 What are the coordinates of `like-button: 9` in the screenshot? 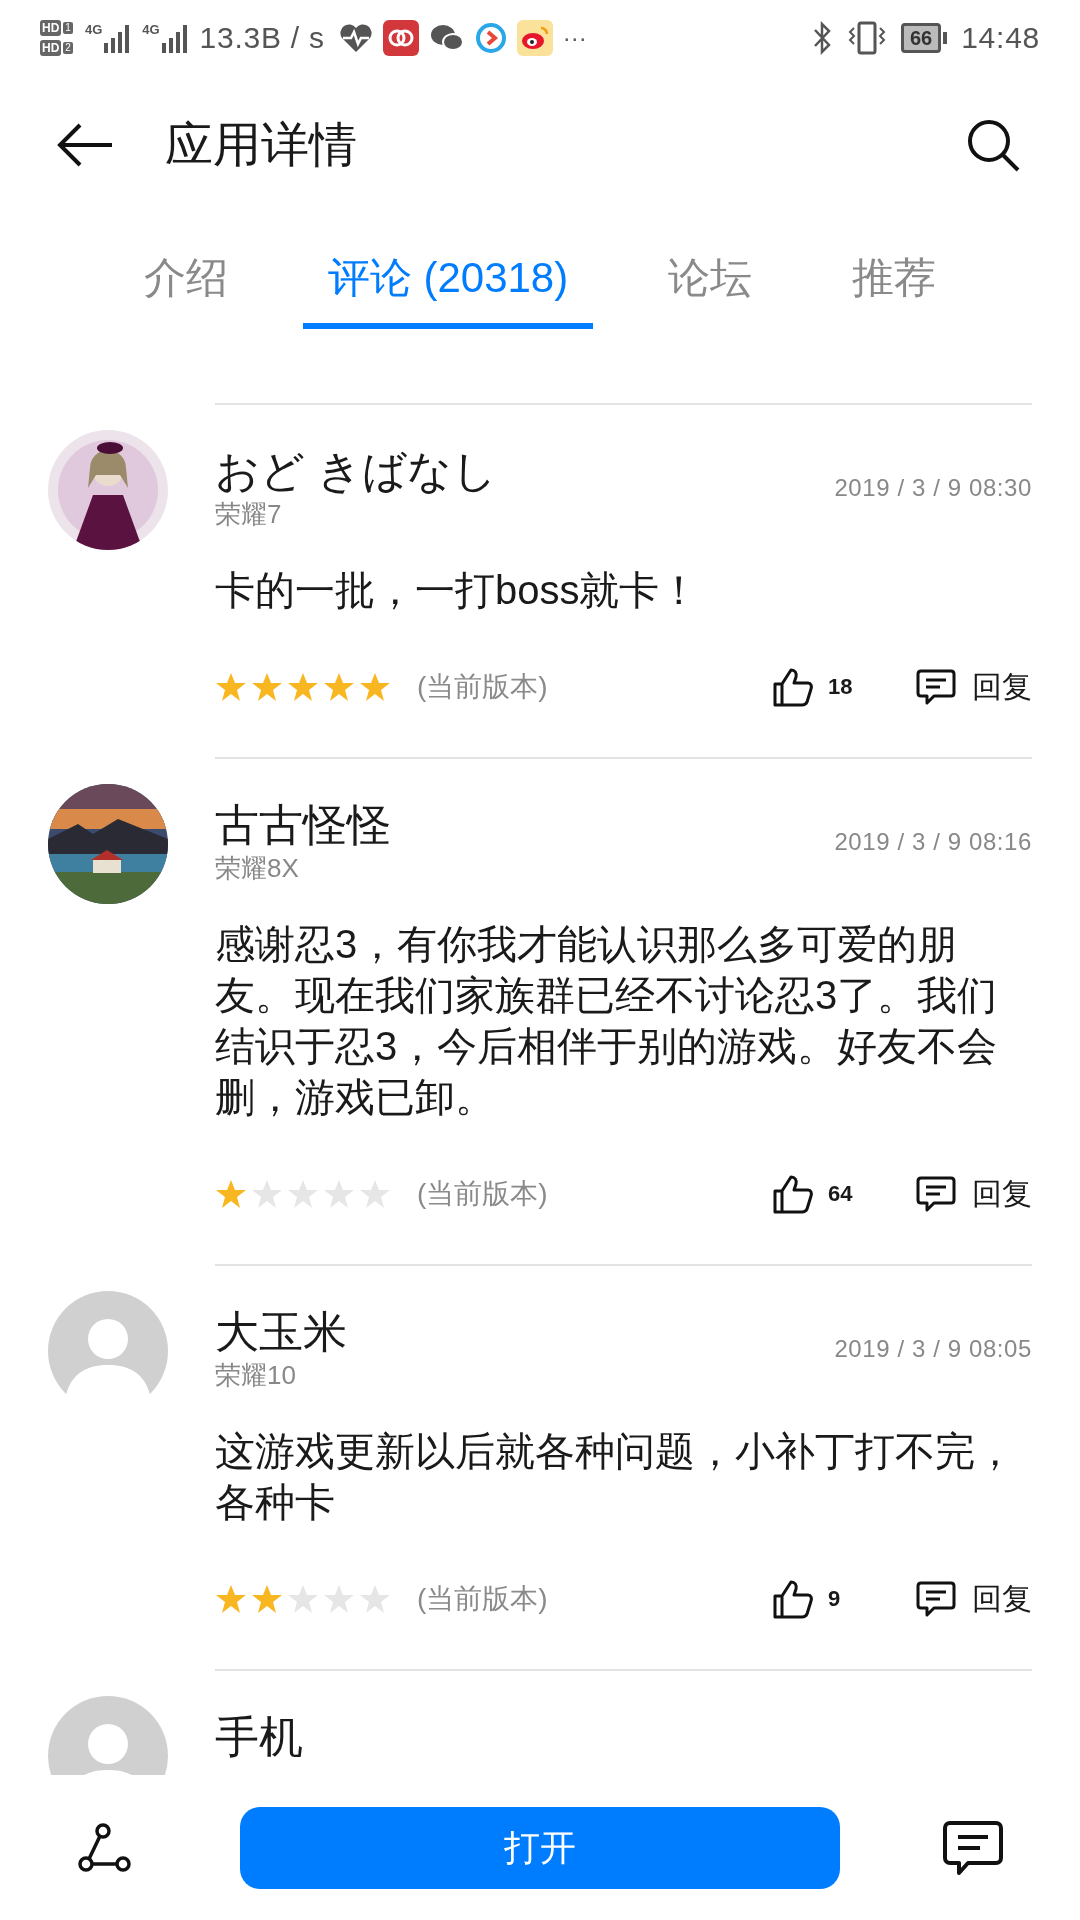 It's located at (820, 1598).